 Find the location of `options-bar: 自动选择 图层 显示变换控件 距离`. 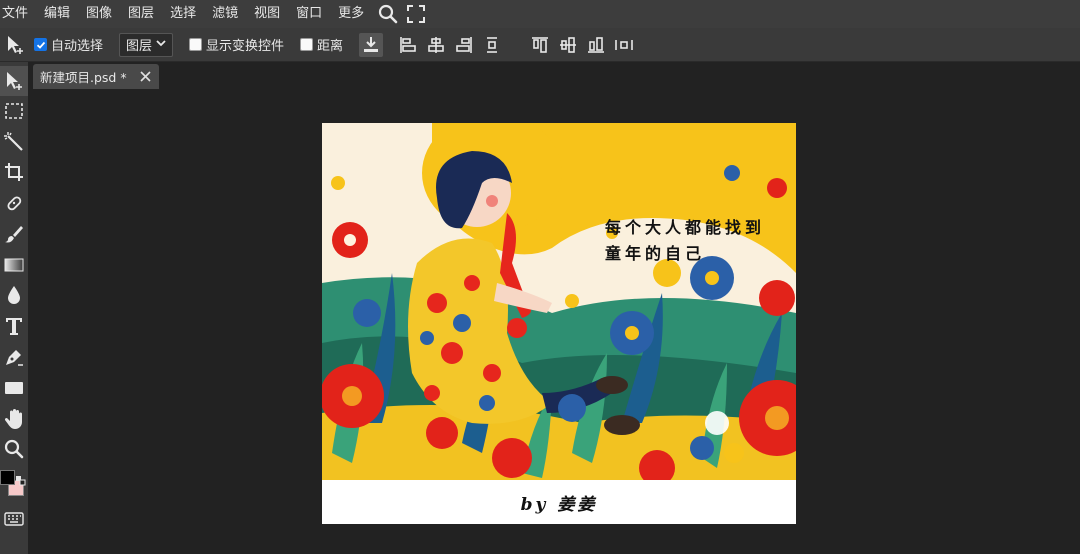

options-bar: 自动选择 图层 显示变换控件 距离 is located at coordinates (540, 45).